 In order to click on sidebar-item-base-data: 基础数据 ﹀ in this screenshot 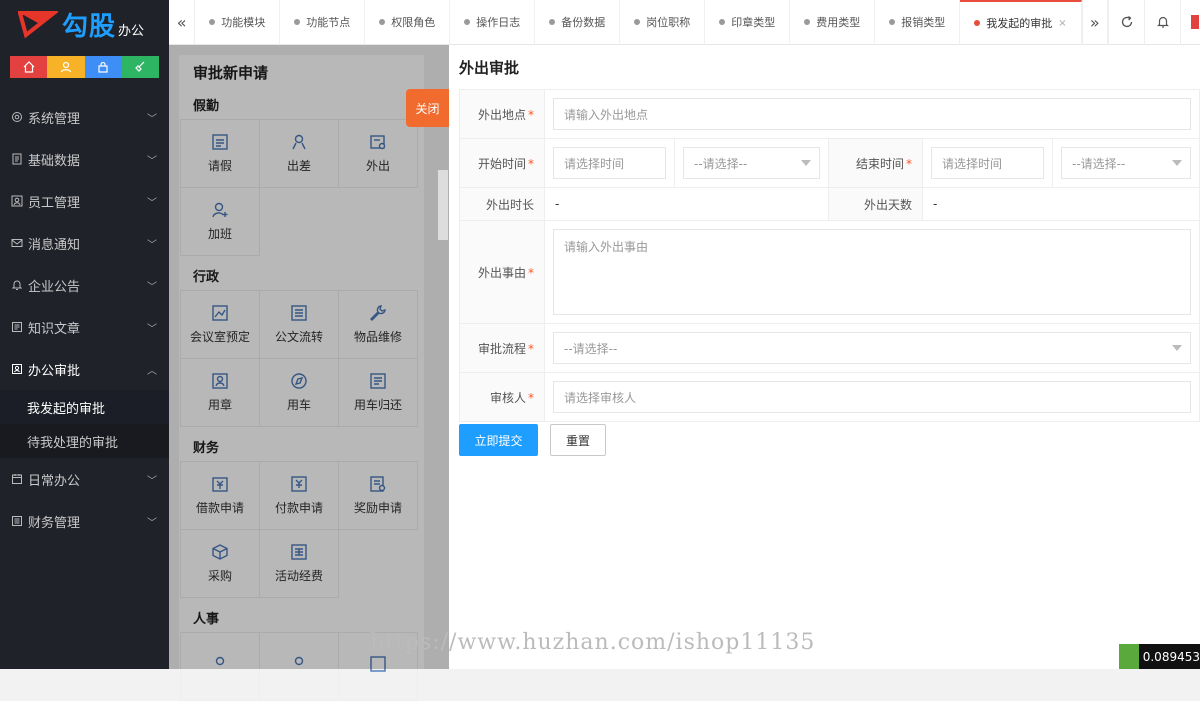, I will do `click(84, 159)`.